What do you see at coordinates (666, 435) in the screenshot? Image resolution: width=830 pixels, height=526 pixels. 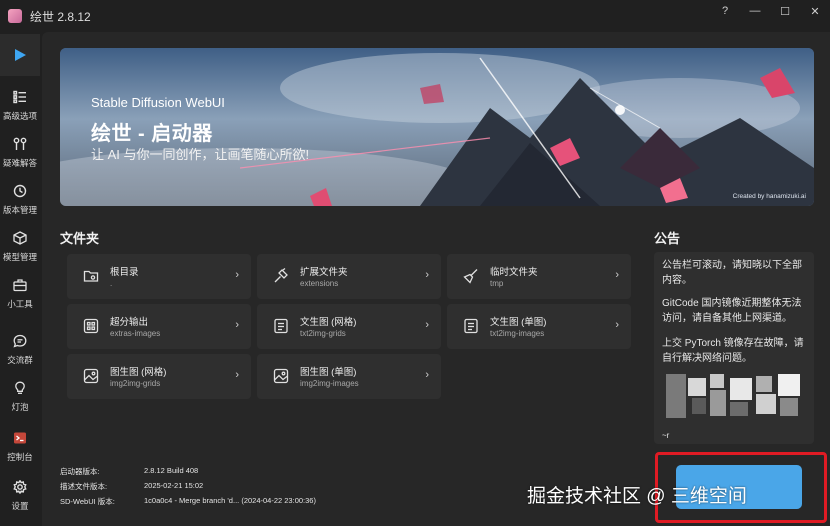 I see `notice-paragraph: ~r` at bounding box center [666, 435].